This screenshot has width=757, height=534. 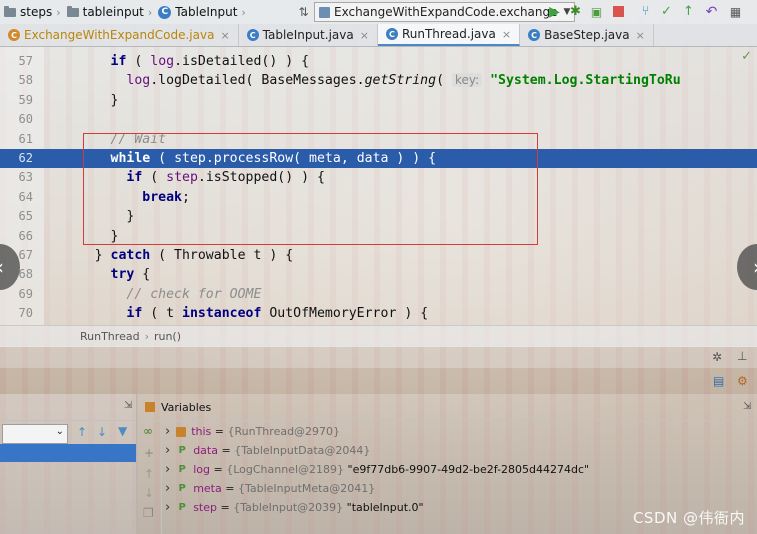 What do you see at coordinates (25, 99) in the screenshot?
I see `line-number: 59` at bounding box center [25, 99].